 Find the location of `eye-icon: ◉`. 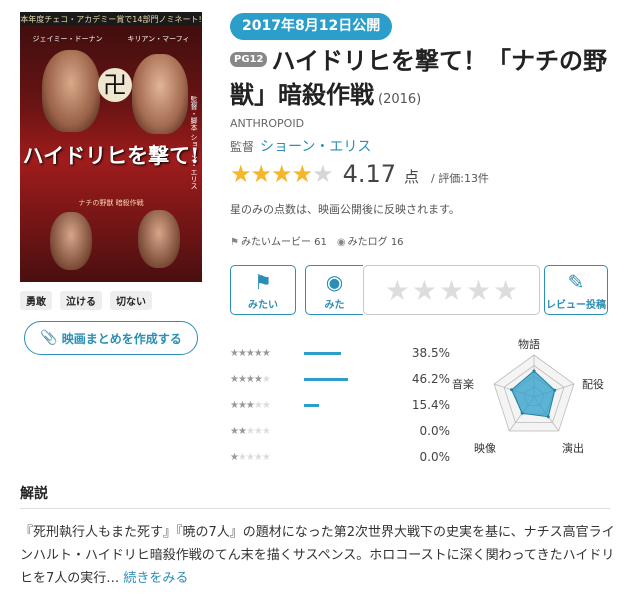

eye-icon: ◉ is located at coordinates (334, 282).